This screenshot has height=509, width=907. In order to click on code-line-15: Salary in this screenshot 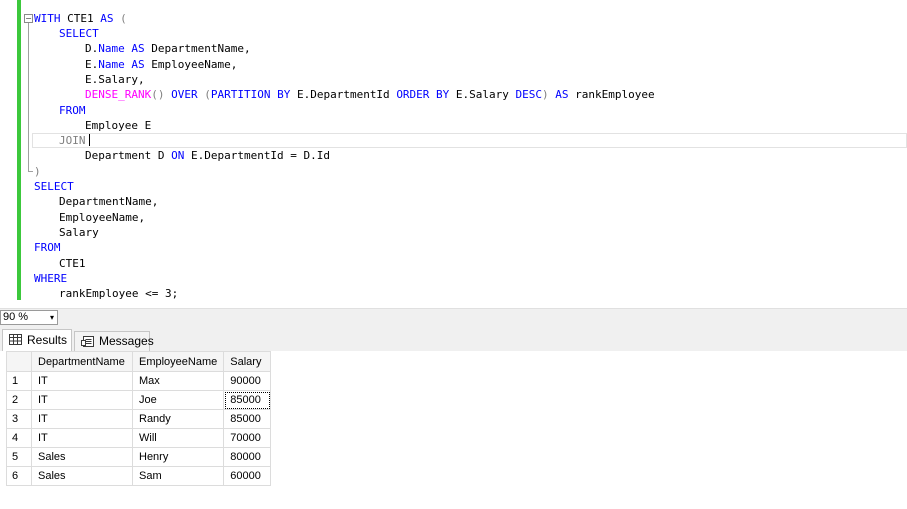, I will do `click(79, 232)`.